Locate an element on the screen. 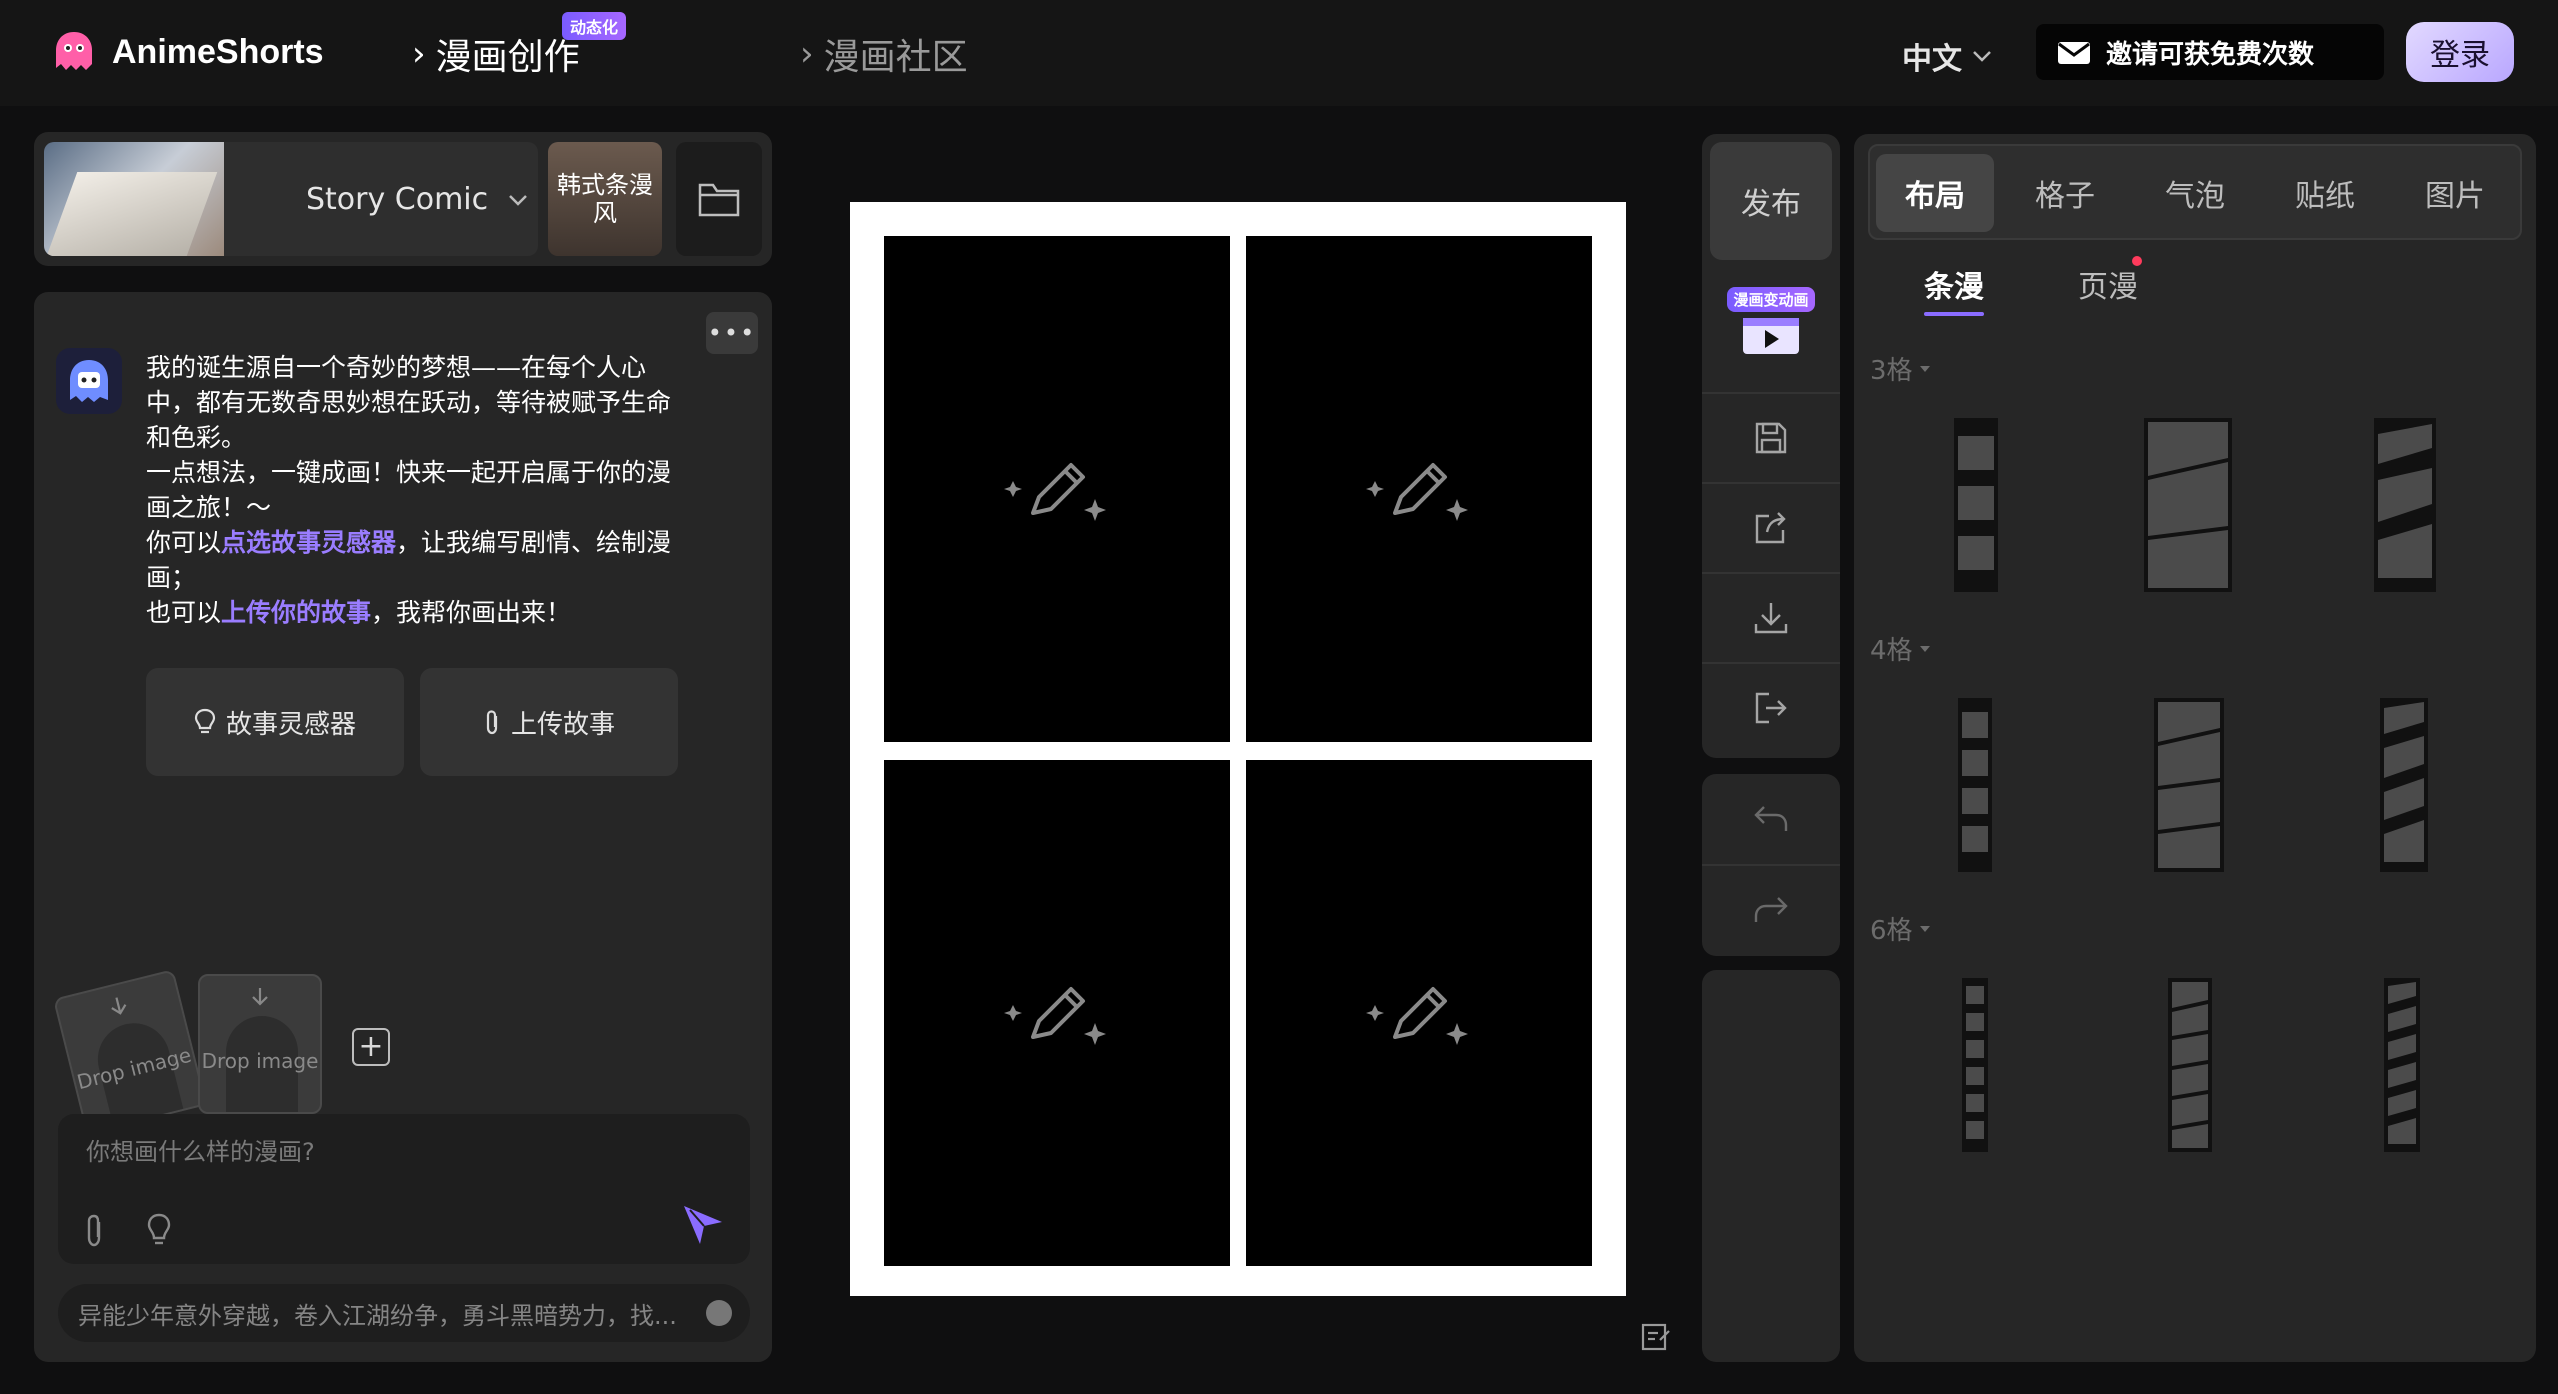 The height and width of the screenshot is (1394, 2558). tab-image: 图片 is located at coordinates (2455, 193).